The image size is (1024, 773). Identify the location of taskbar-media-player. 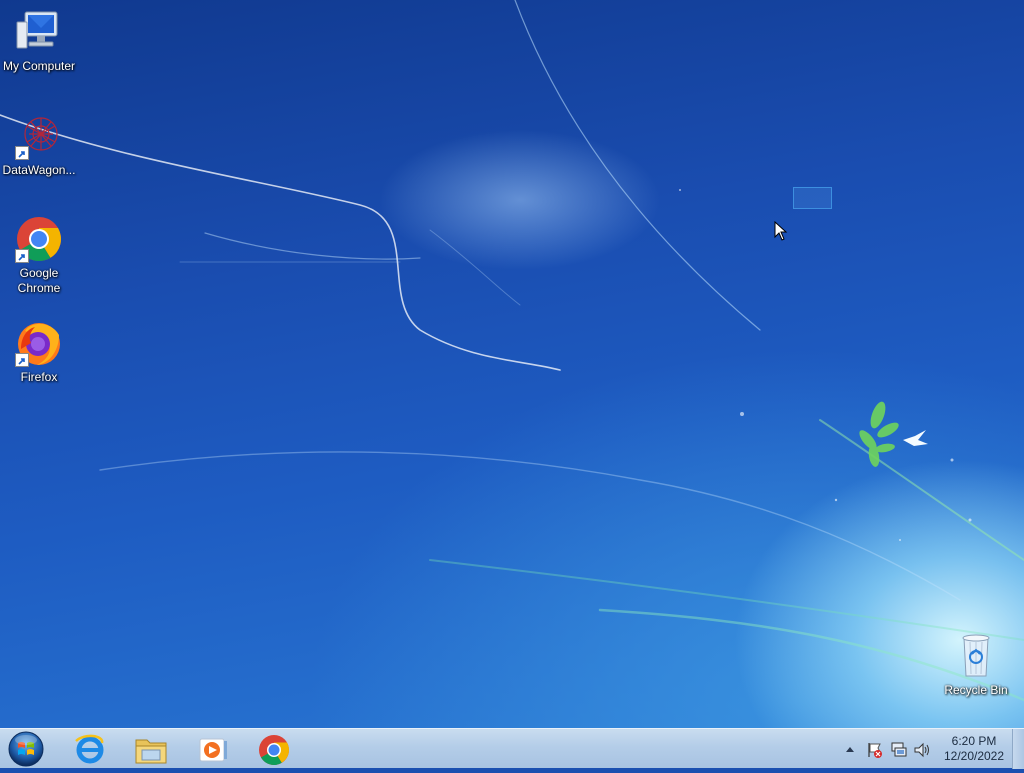
(212, 749).